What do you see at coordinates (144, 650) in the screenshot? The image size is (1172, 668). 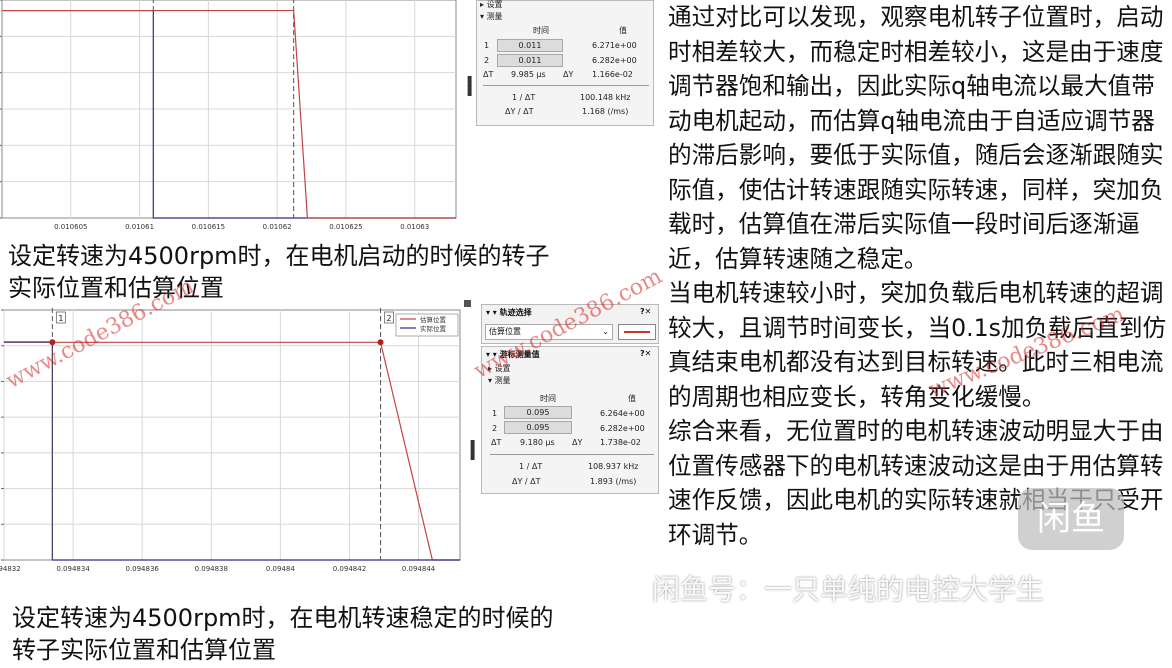 I see `bottom-caption-line-2: 转子实际位置和估算位置` at bounding box center [144, 650].